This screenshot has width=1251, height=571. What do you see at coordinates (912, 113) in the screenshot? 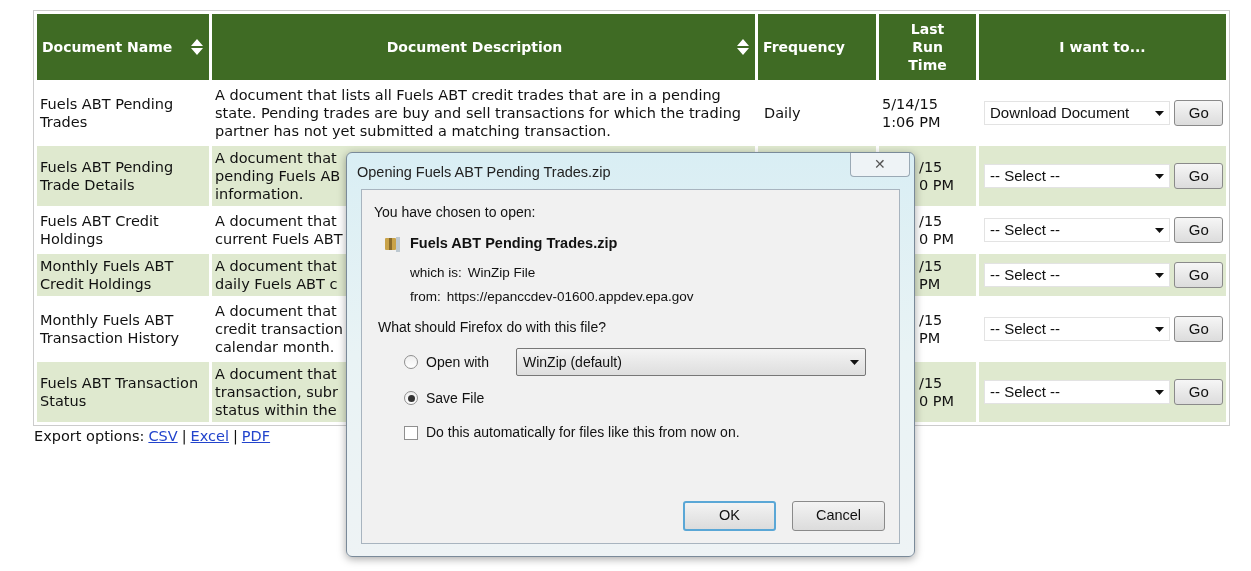
I see `table-cell-text: 5/14/15 1:06 PM` at bounding box center [912, 113].